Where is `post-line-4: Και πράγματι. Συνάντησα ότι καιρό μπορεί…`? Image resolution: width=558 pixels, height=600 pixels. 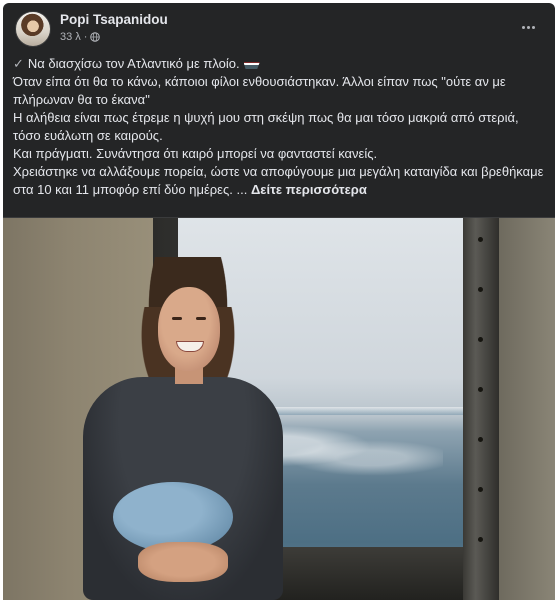
post-line-4: Και πράγματι. Συνάντησα ότι καιρό μπορεί… is located at coordinates (195, 153).